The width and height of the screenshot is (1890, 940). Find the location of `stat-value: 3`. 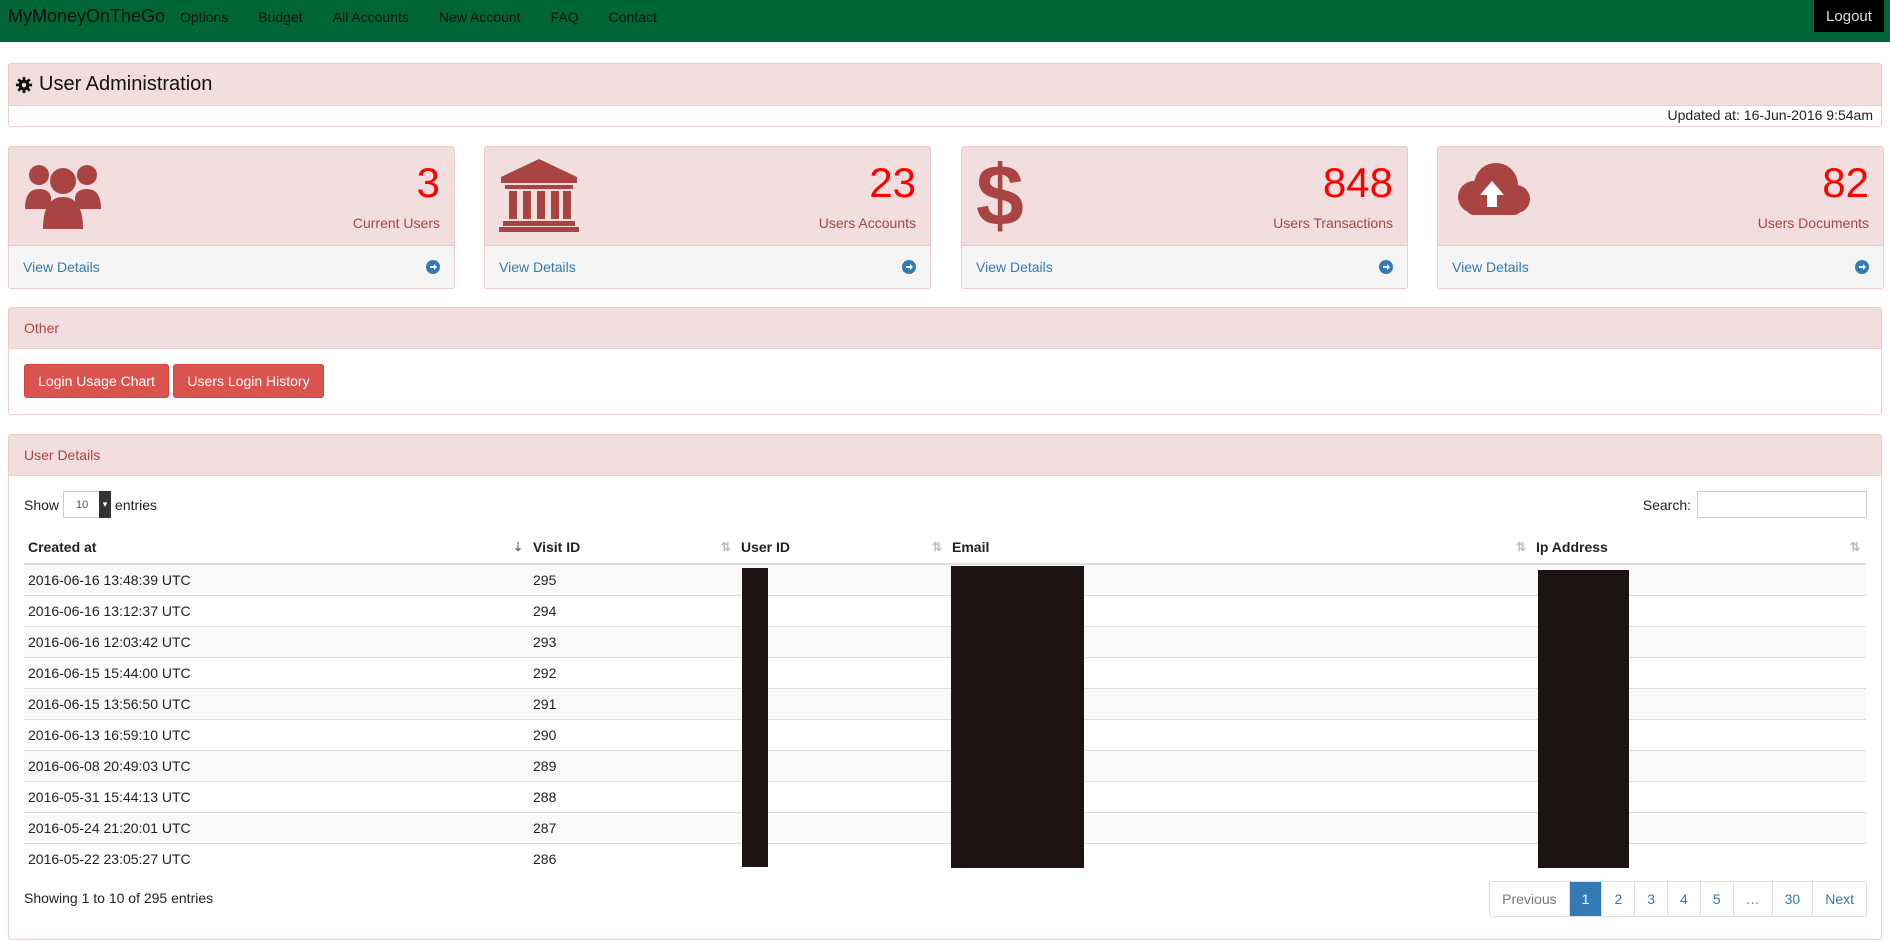

stat-value: 3 is located at coordinates (428, 182).